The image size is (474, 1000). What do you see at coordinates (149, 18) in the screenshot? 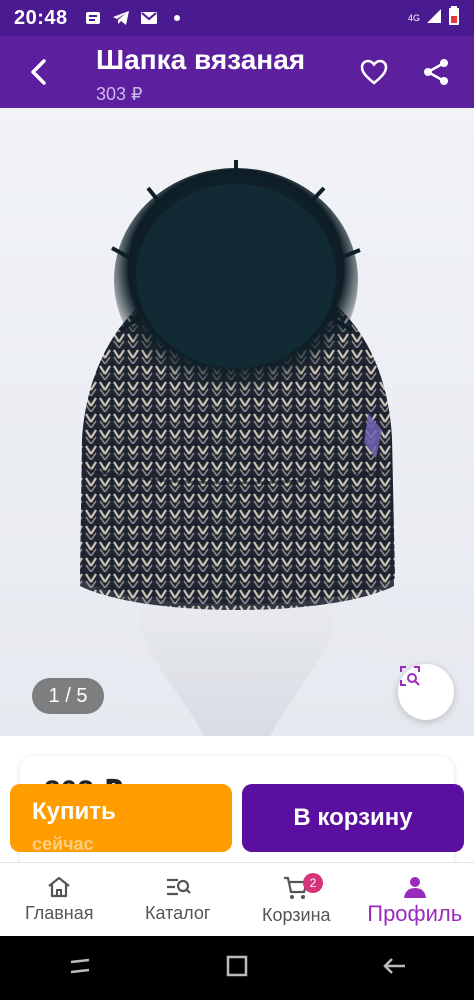
I see `mail-icon` at bounding box center [149, 18].